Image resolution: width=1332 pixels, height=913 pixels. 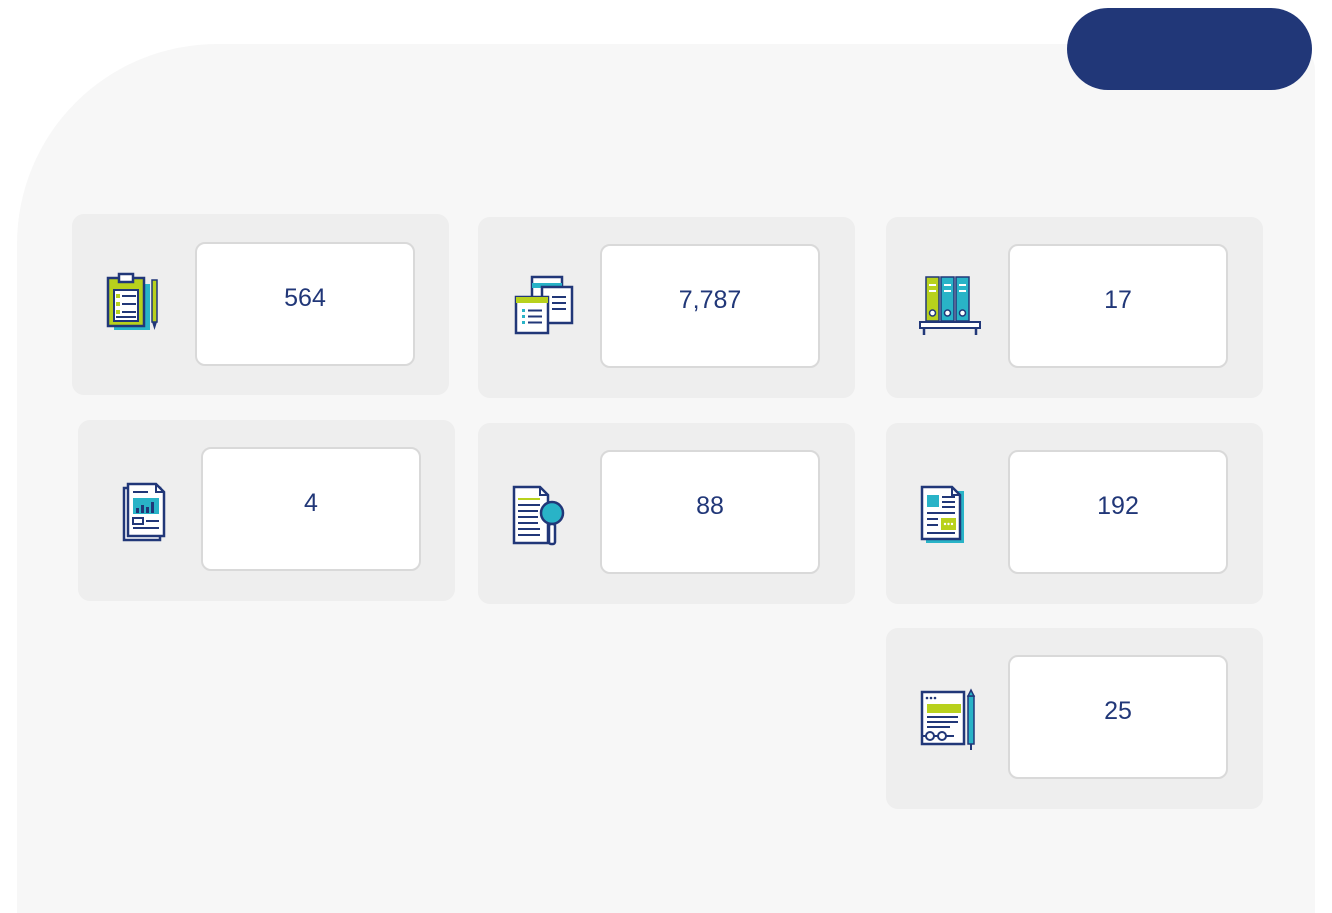 What do you see at coordinates (710, 506) in the screenshot?
I see `stat-value: 88` at bounding box center [710, 506].